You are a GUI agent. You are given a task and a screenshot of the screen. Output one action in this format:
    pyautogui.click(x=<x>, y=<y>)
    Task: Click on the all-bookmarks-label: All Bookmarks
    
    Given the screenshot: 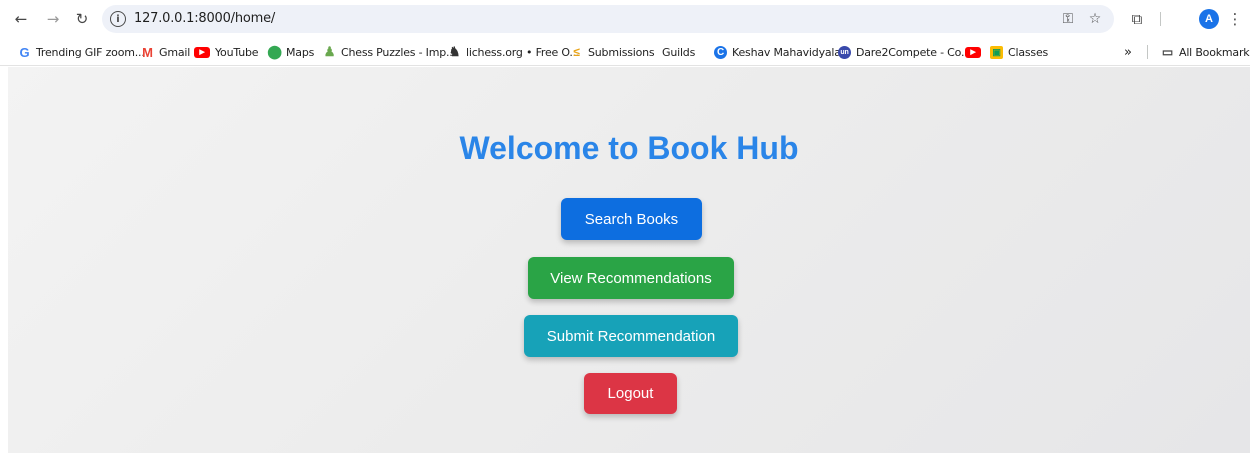 What is the action you would take?
    pyautogui.click(x=1214, y=52)
    